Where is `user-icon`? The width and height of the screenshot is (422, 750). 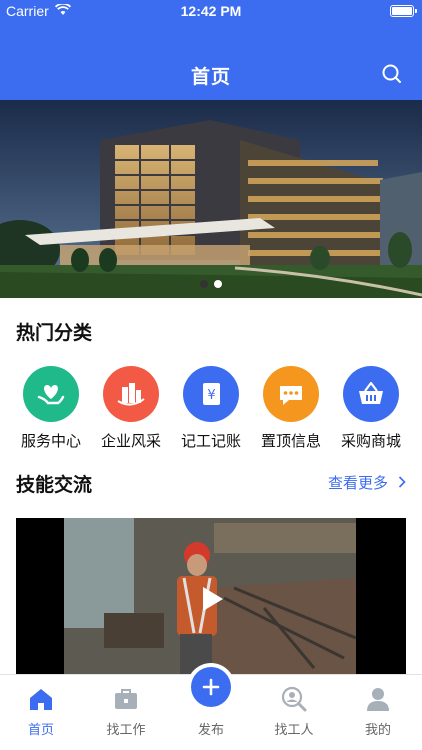 user-icon is located at coordinates (378, 699).